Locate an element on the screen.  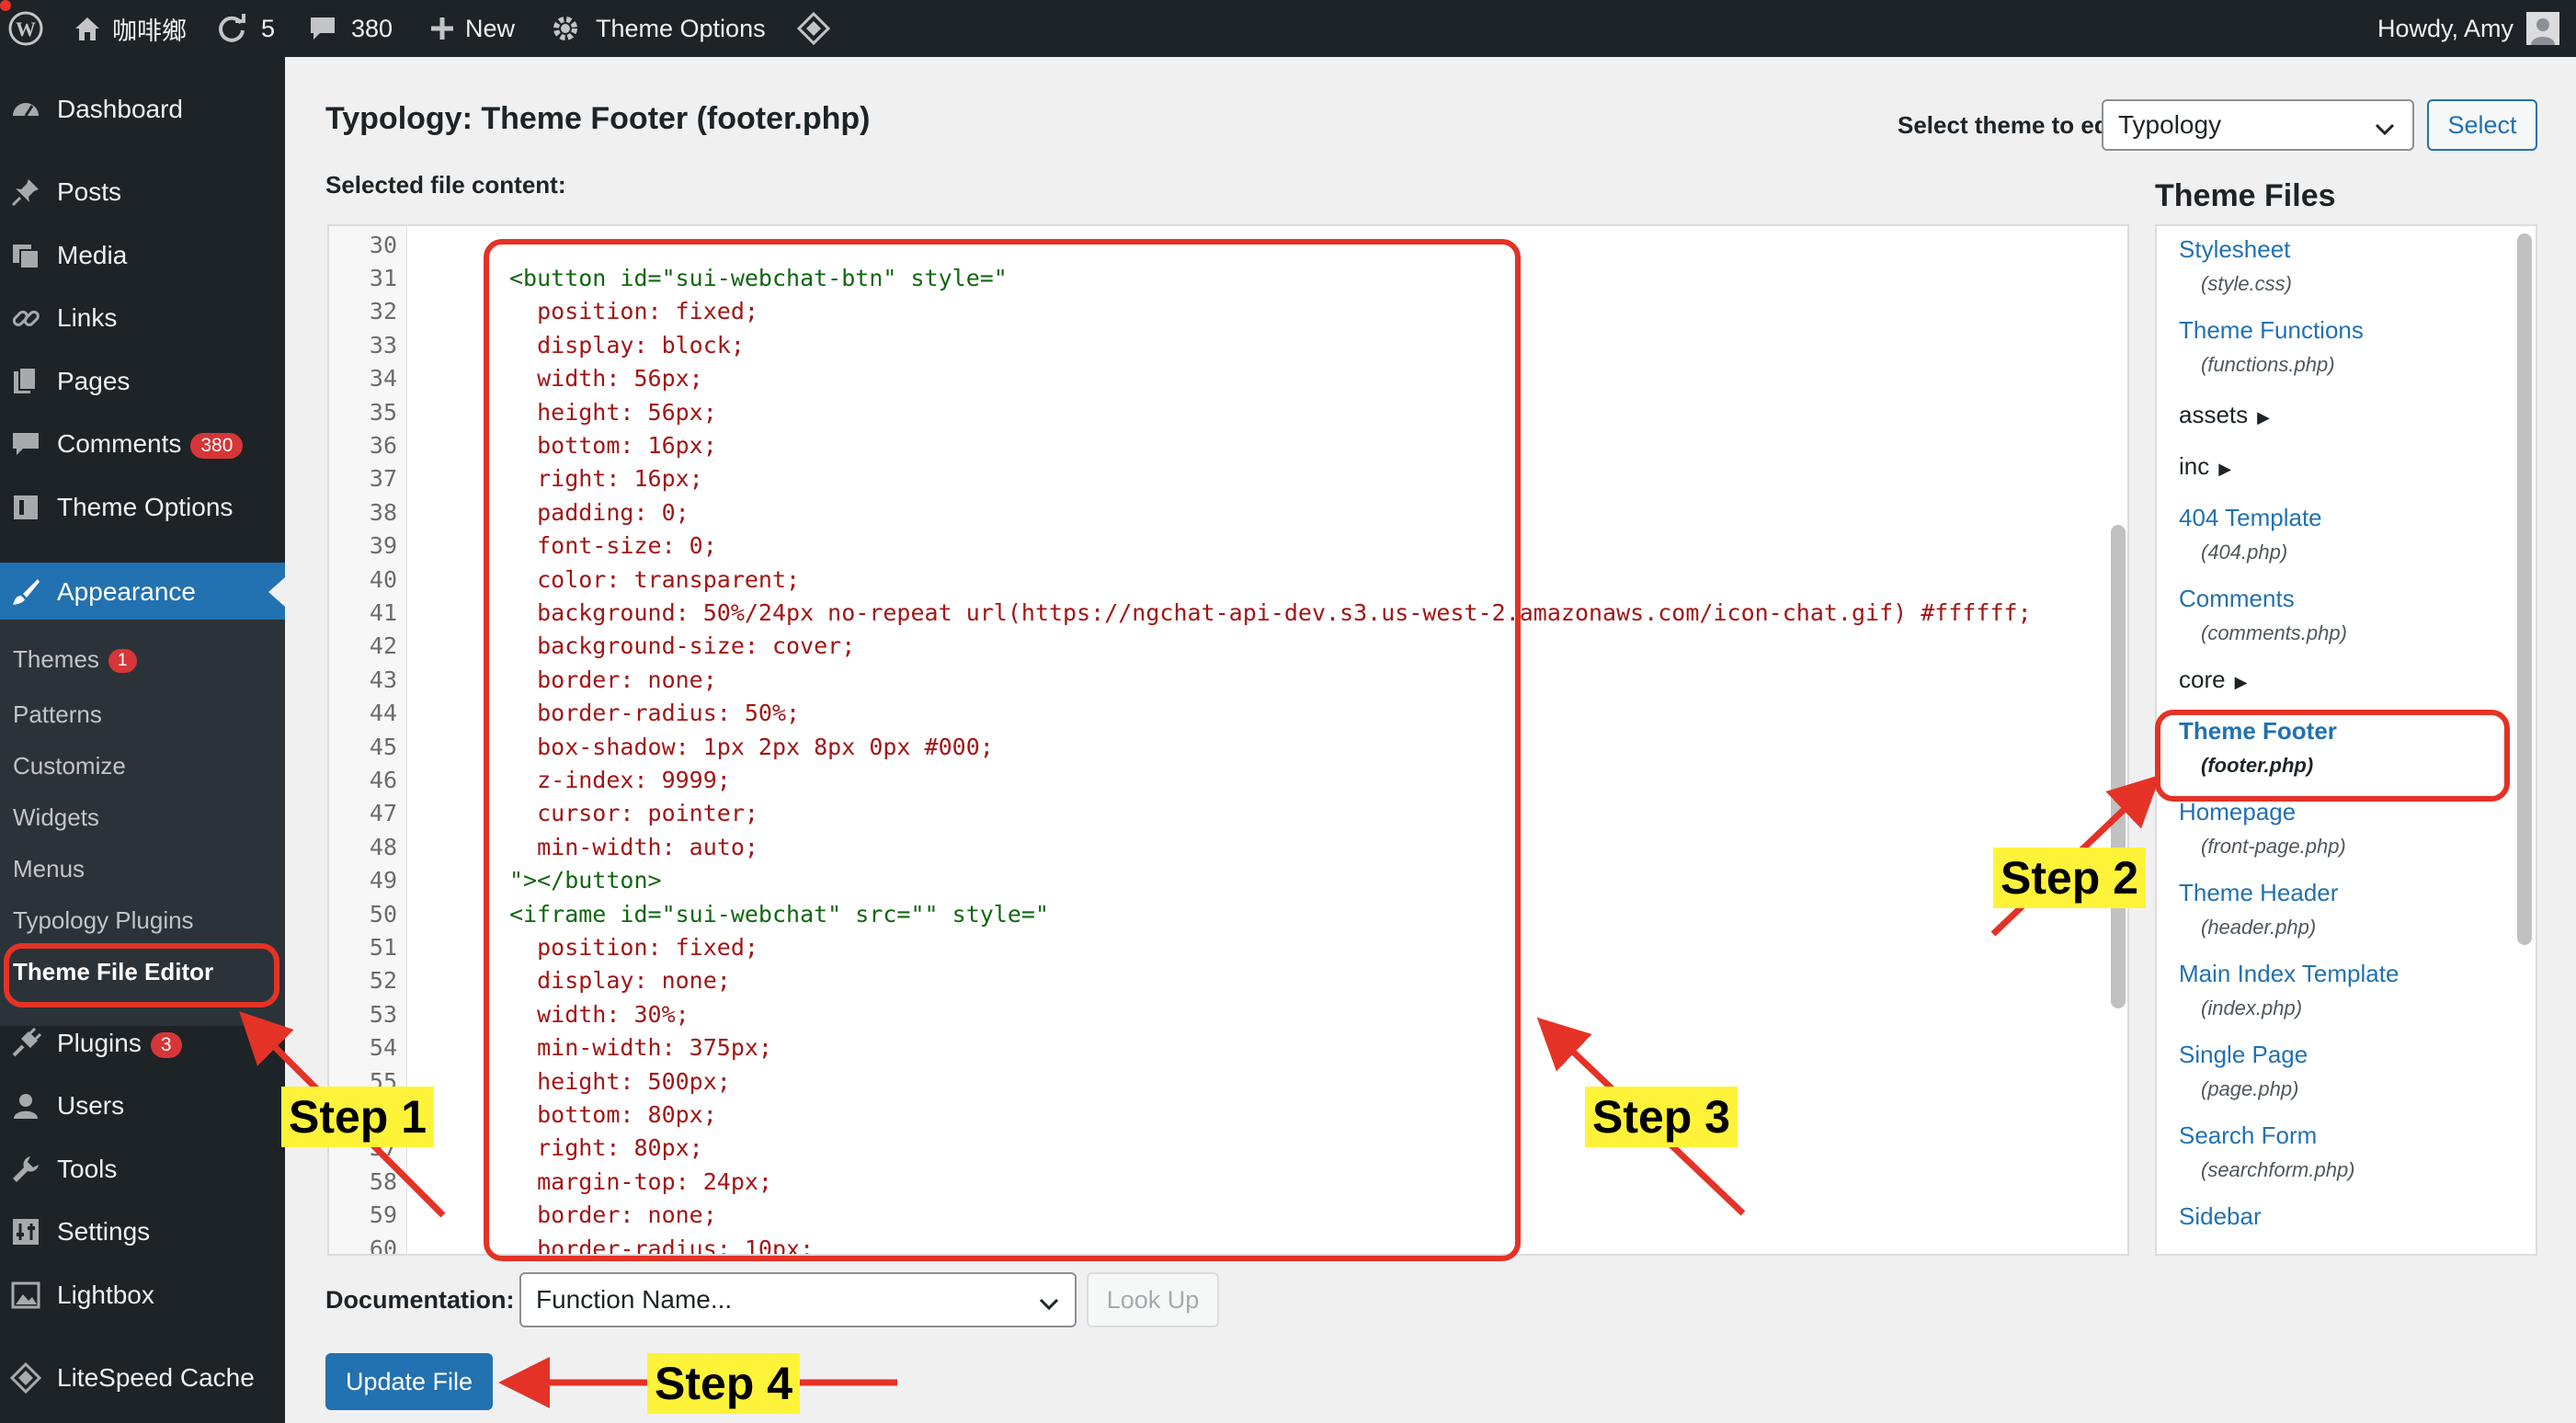
step3-label: Step 3 is located at coordinates (1661, 1117).